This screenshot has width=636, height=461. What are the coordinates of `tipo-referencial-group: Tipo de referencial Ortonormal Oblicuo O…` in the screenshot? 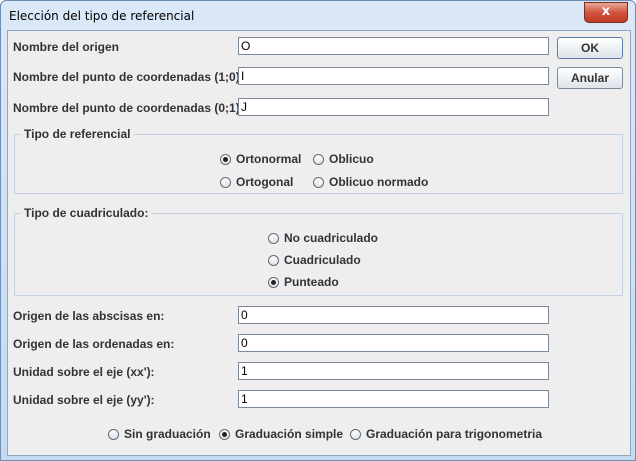 It's located at (318, 160).